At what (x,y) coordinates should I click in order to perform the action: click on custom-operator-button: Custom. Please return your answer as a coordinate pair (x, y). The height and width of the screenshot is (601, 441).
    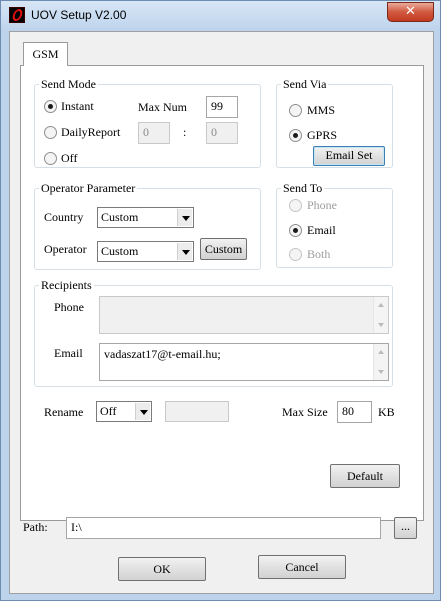
    Looking at the image, I should click on (223, 249).